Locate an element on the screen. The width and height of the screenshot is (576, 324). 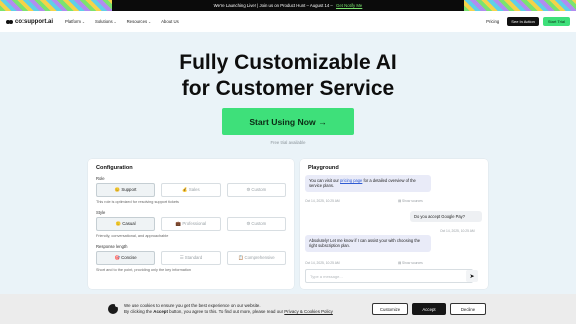
length-options: 🎯 Concise ☰ Standard 📋 Comprehensive is located at coordinates (191, 258).